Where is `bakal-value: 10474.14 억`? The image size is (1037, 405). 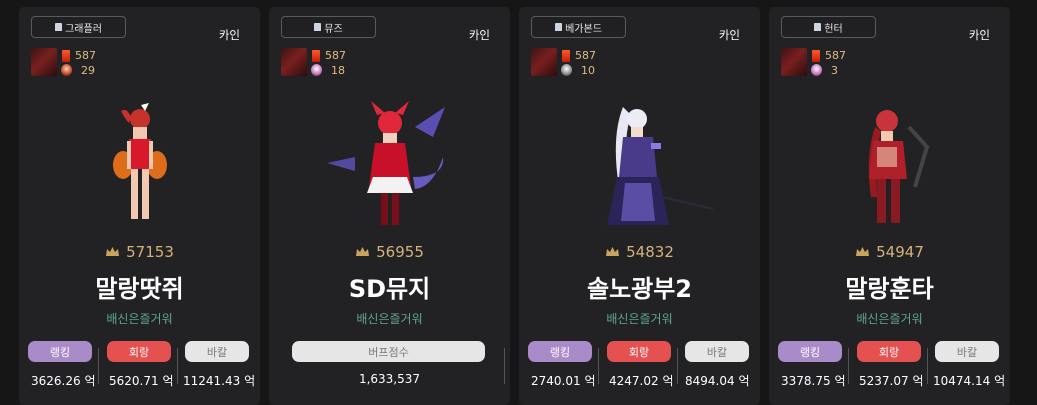 bakal-value: 10474.14 억 is located at coordinates (969, 381).